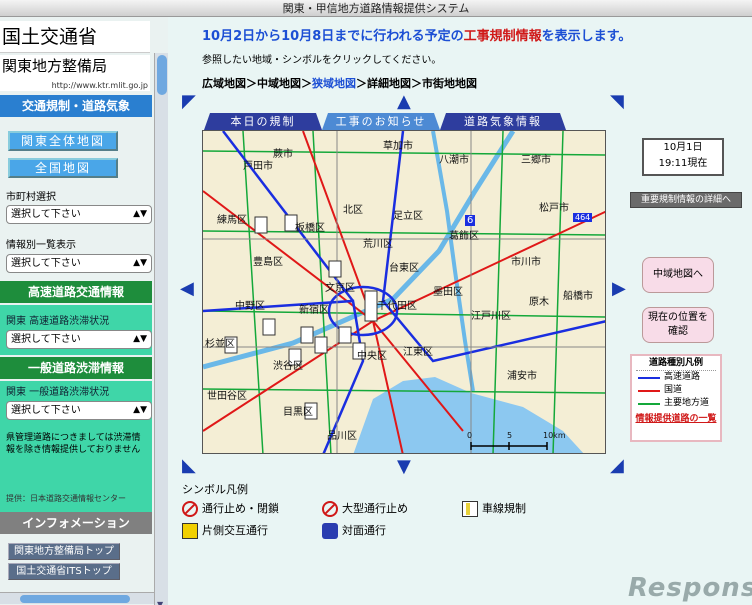 The height and width of the screenshot is (605, 752). I want to click on area-label: 中央区, so click(372, 356).